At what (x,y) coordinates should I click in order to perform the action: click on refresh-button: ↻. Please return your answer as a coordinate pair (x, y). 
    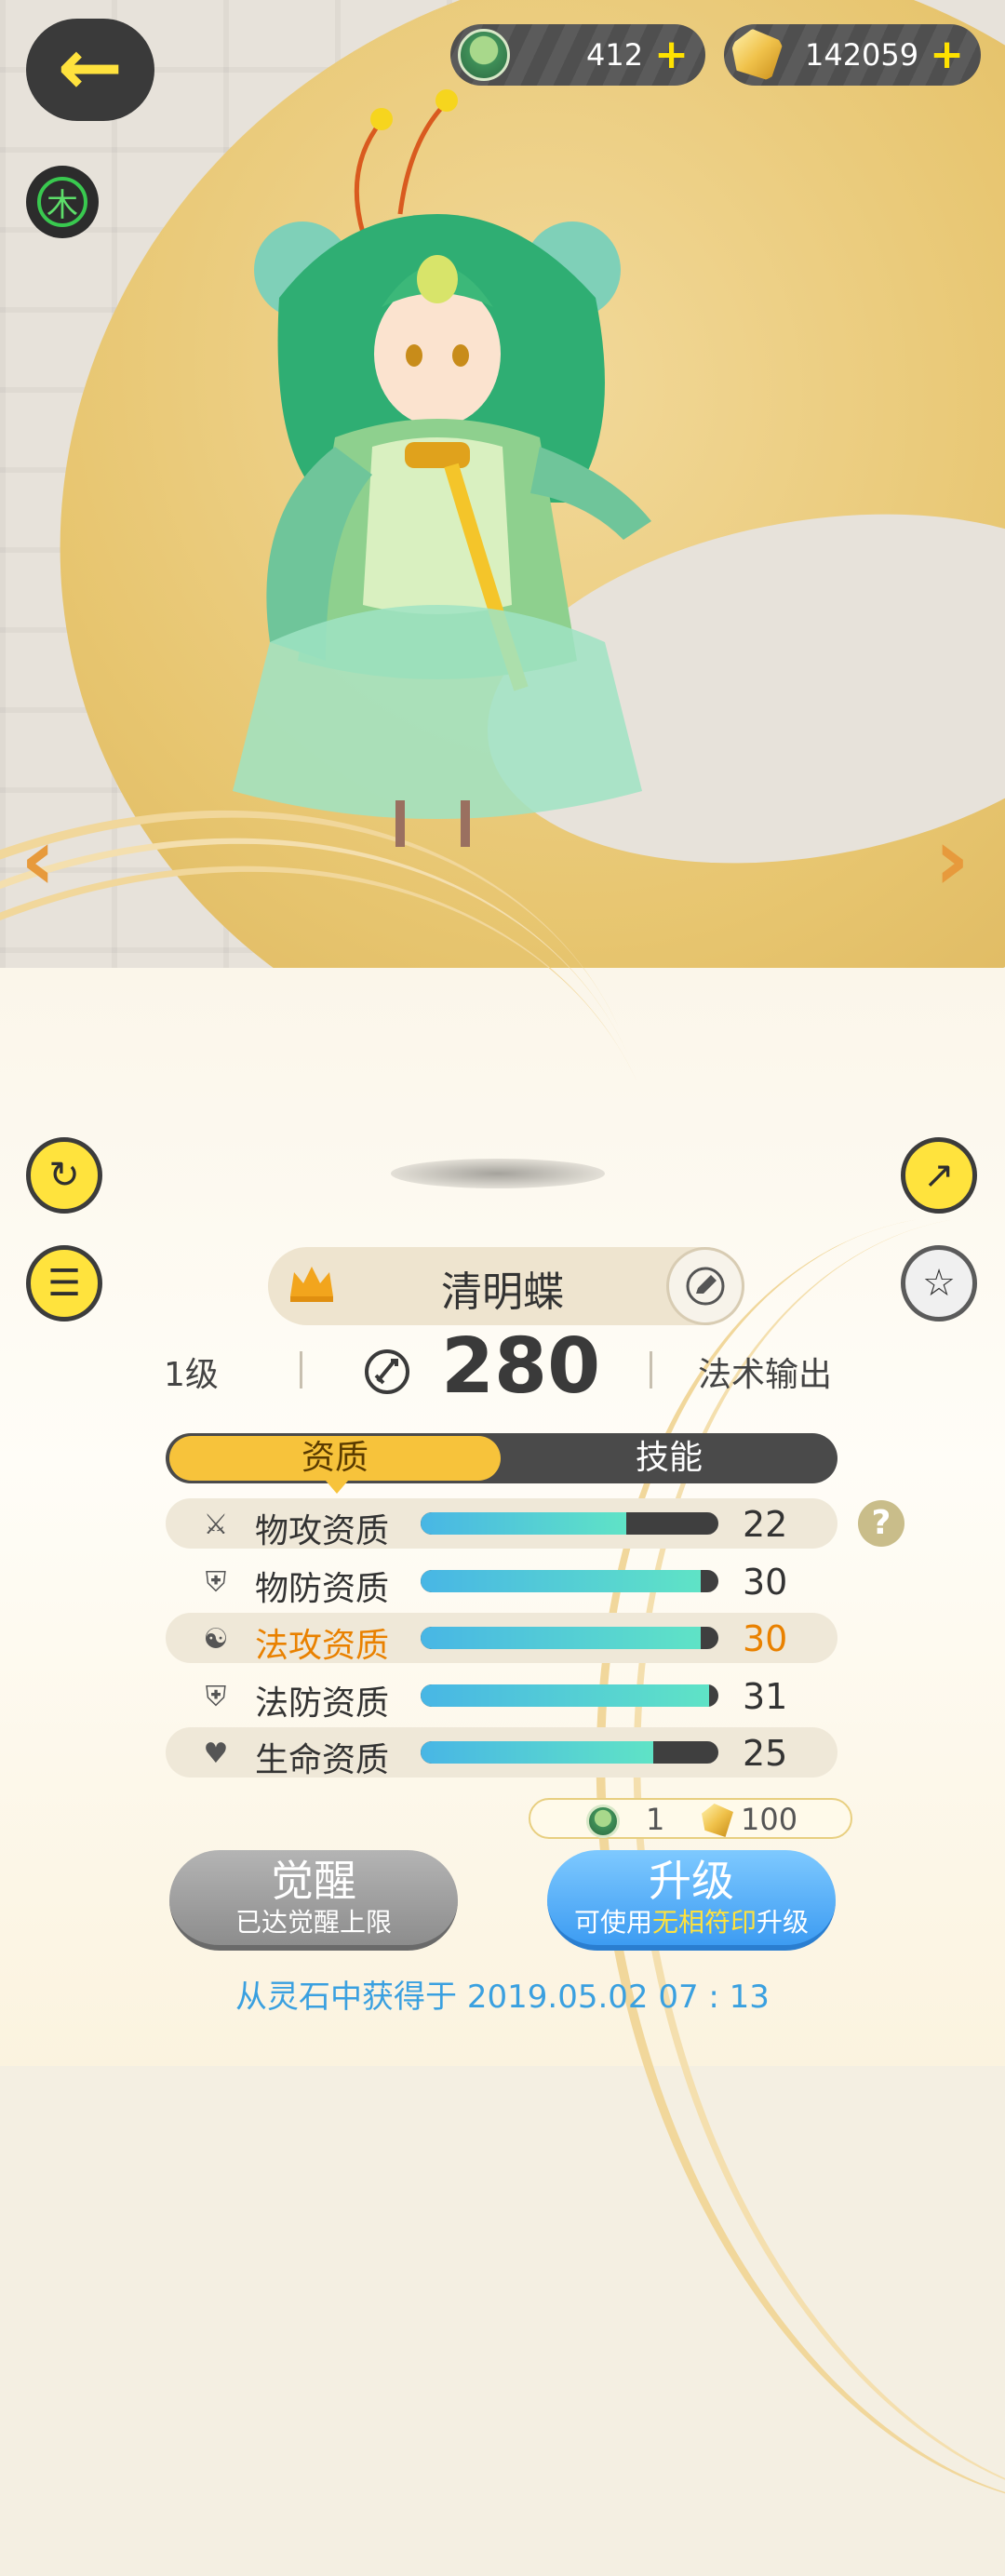
    Looking at the image, I should click on (64, 1175).